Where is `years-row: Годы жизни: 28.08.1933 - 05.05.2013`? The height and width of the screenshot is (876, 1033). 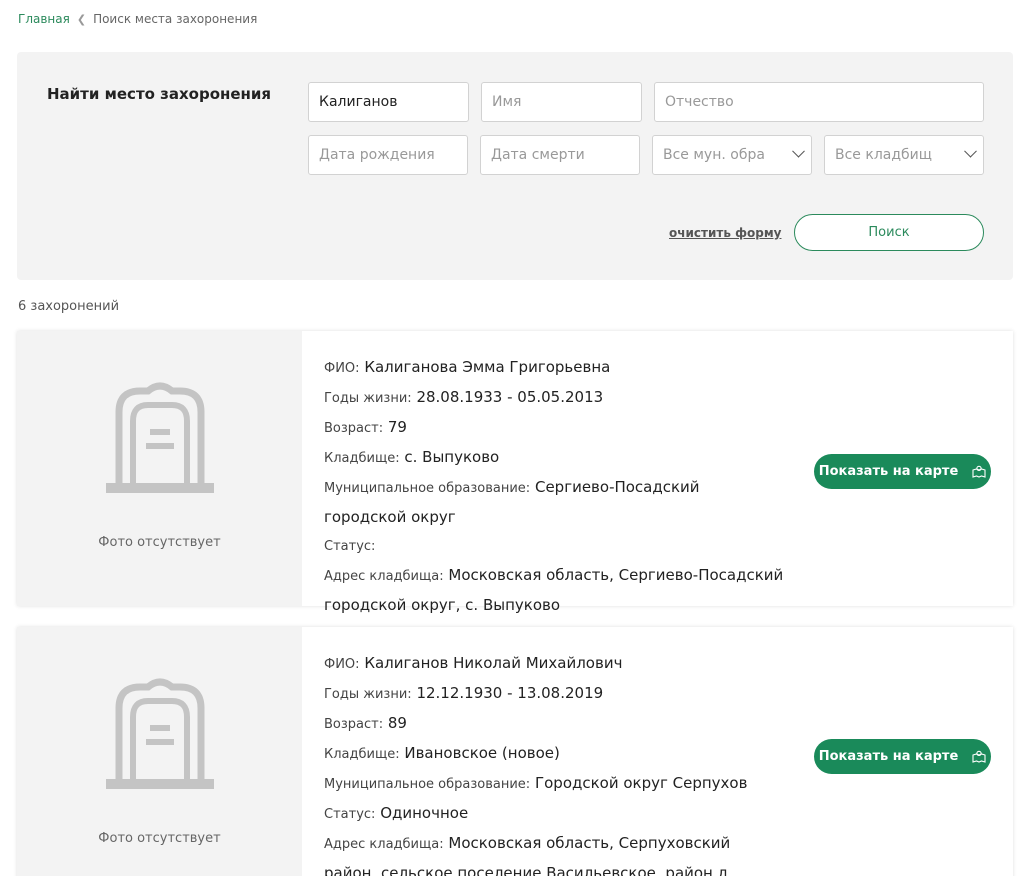 years-row: Годы жизни: 28.08.1933 - 05.05.2013 is located at coordinates (554, 398).